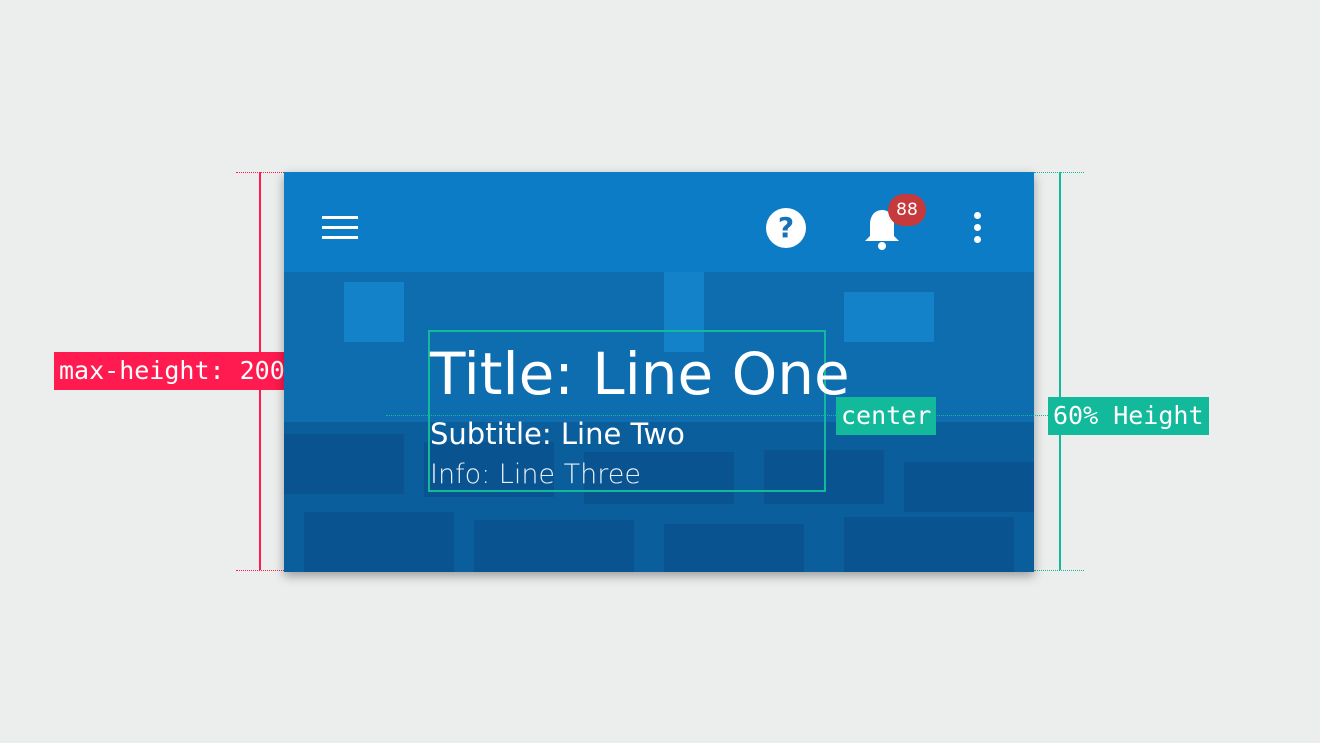  I want to click on height-dimension-line, so click(1060, 371).